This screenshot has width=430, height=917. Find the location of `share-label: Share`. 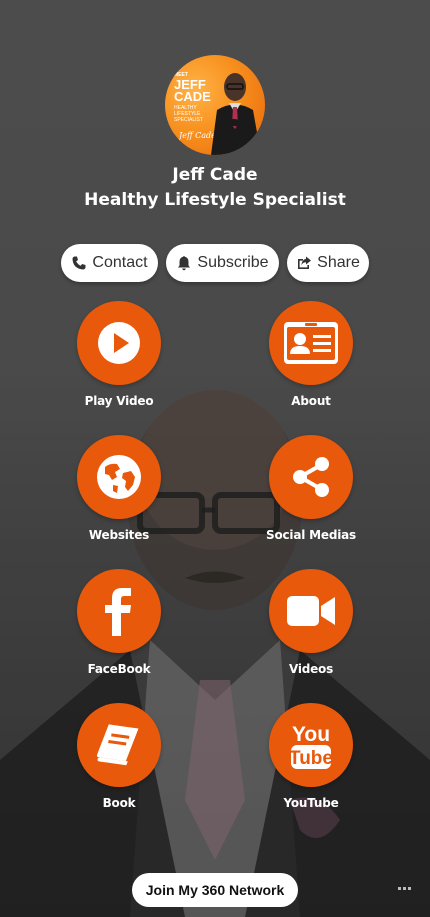

share-label: Share is located at coordinates (338, 262).